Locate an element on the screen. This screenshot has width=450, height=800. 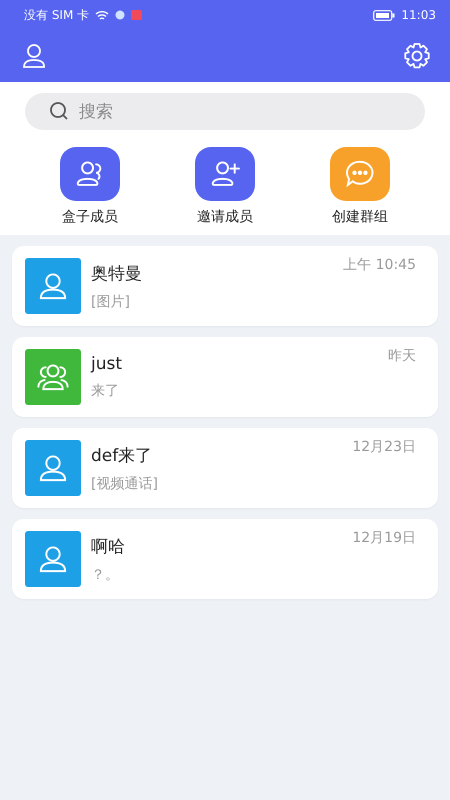
message-preview: [图片] is located at coordinates (111, 301).